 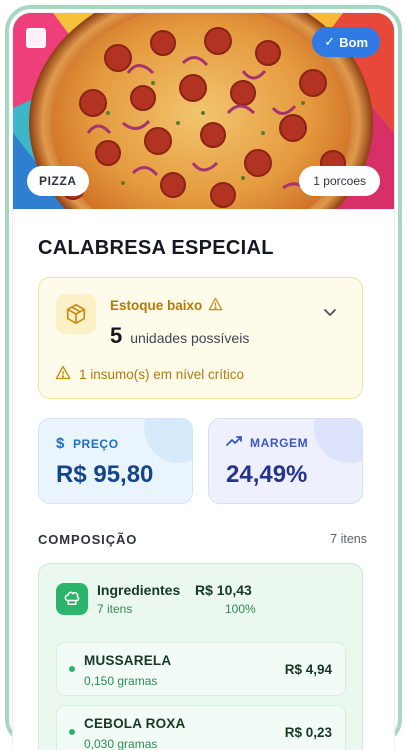 I want to click on ingredient-name: CEBOLA ROXA, so click(x=135, y=723).